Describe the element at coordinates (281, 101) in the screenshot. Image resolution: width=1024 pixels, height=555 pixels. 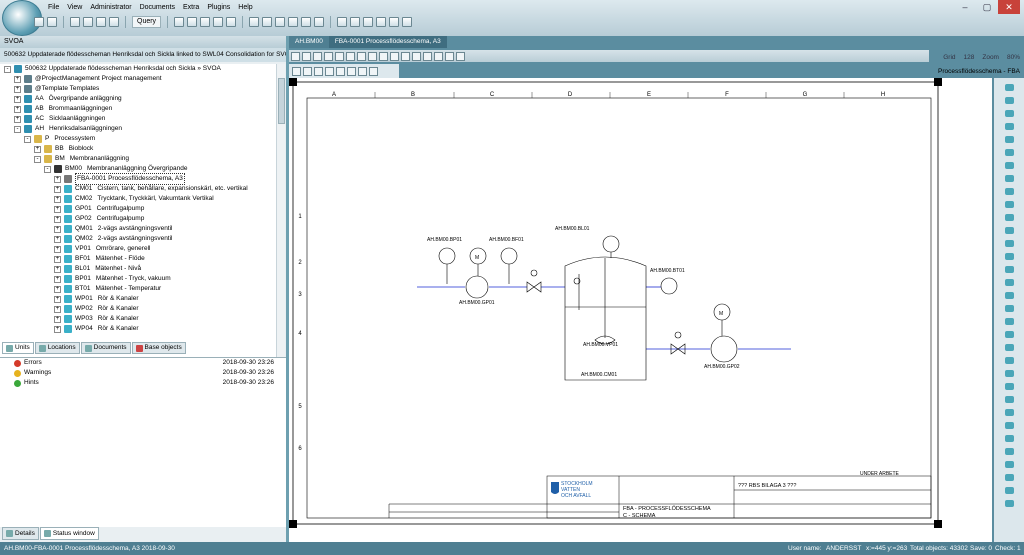
I see `scrollbar-thumb` at that location.